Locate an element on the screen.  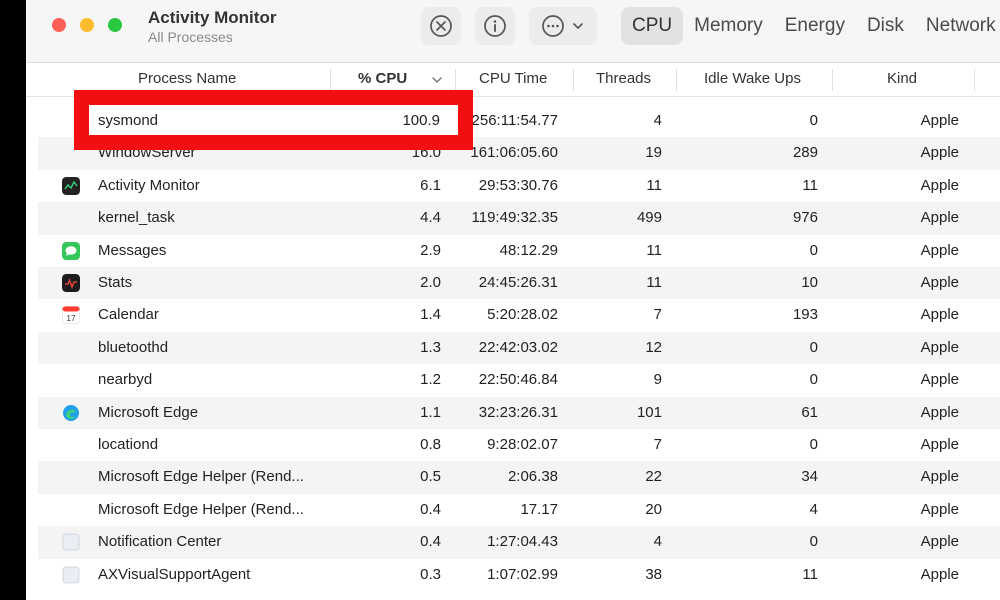
process-threads: 12 is located at coordinates (653, 347).